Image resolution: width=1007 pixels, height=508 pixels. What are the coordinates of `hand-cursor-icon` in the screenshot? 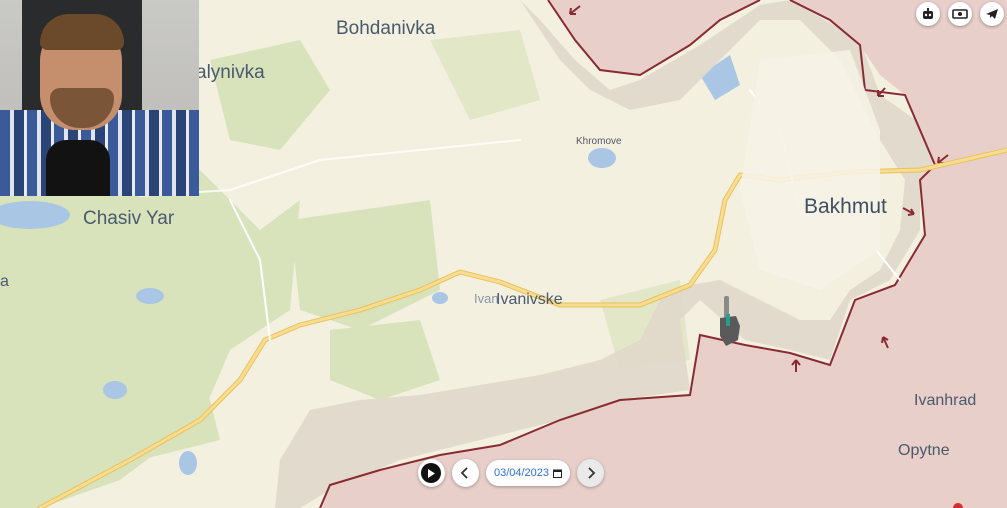 It's located at (730, 322).